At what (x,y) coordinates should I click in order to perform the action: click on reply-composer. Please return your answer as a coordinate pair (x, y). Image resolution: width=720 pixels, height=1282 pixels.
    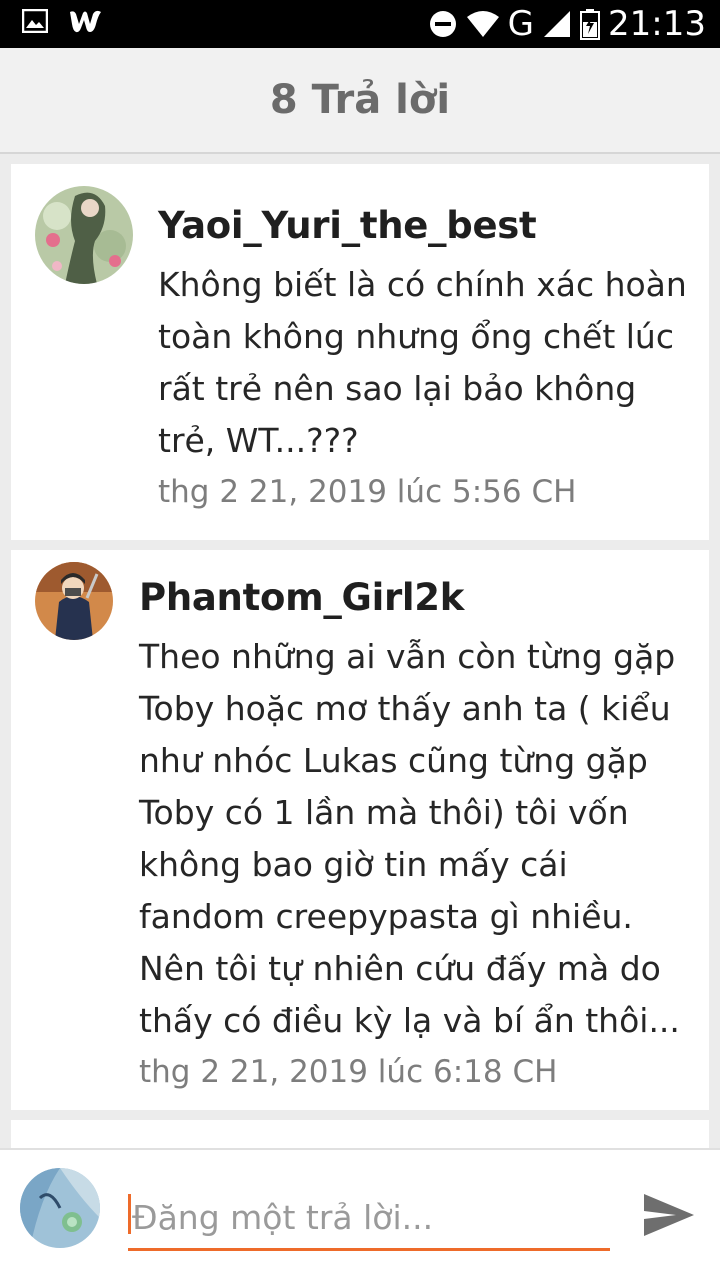
    Looking at the image, I should click on (360, 1215).